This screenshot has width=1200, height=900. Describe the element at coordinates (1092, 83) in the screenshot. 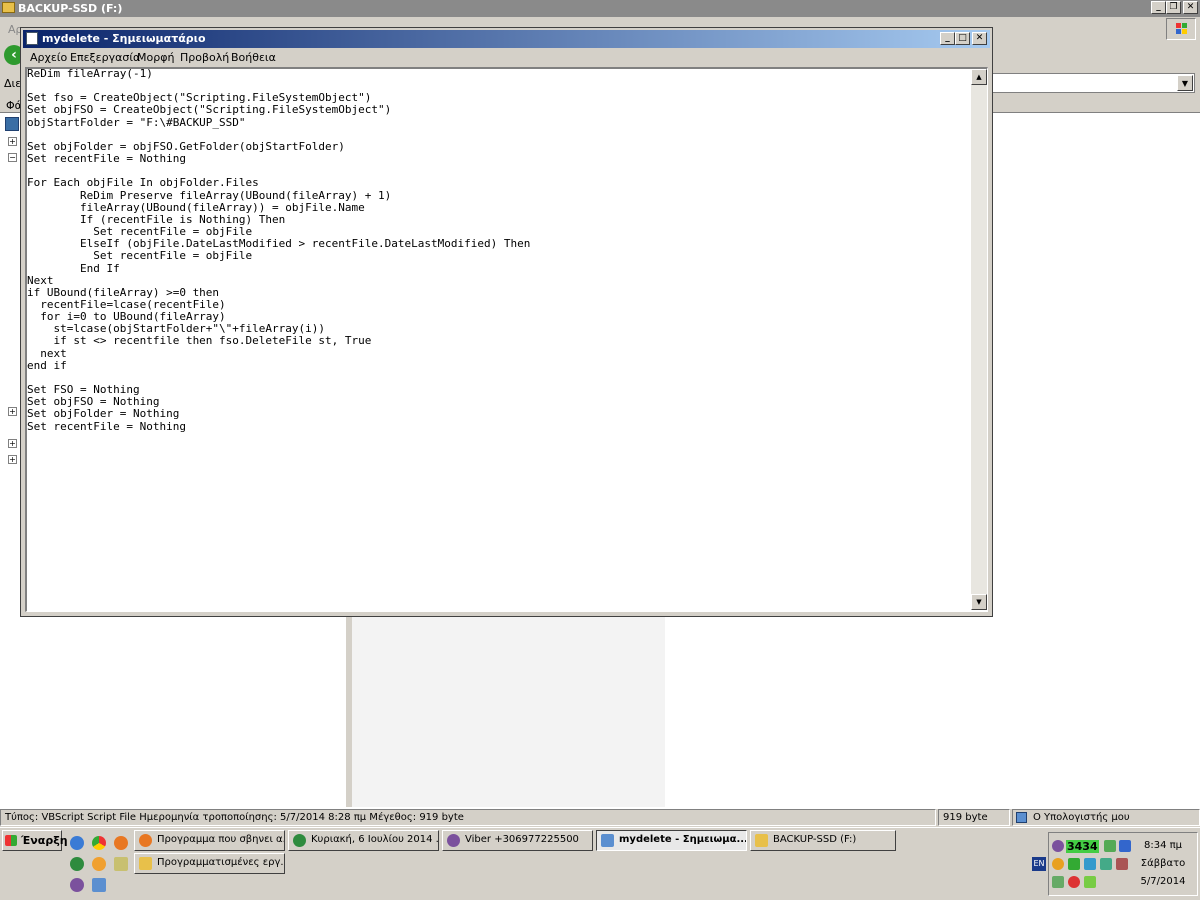

I see `address-input` at that location.